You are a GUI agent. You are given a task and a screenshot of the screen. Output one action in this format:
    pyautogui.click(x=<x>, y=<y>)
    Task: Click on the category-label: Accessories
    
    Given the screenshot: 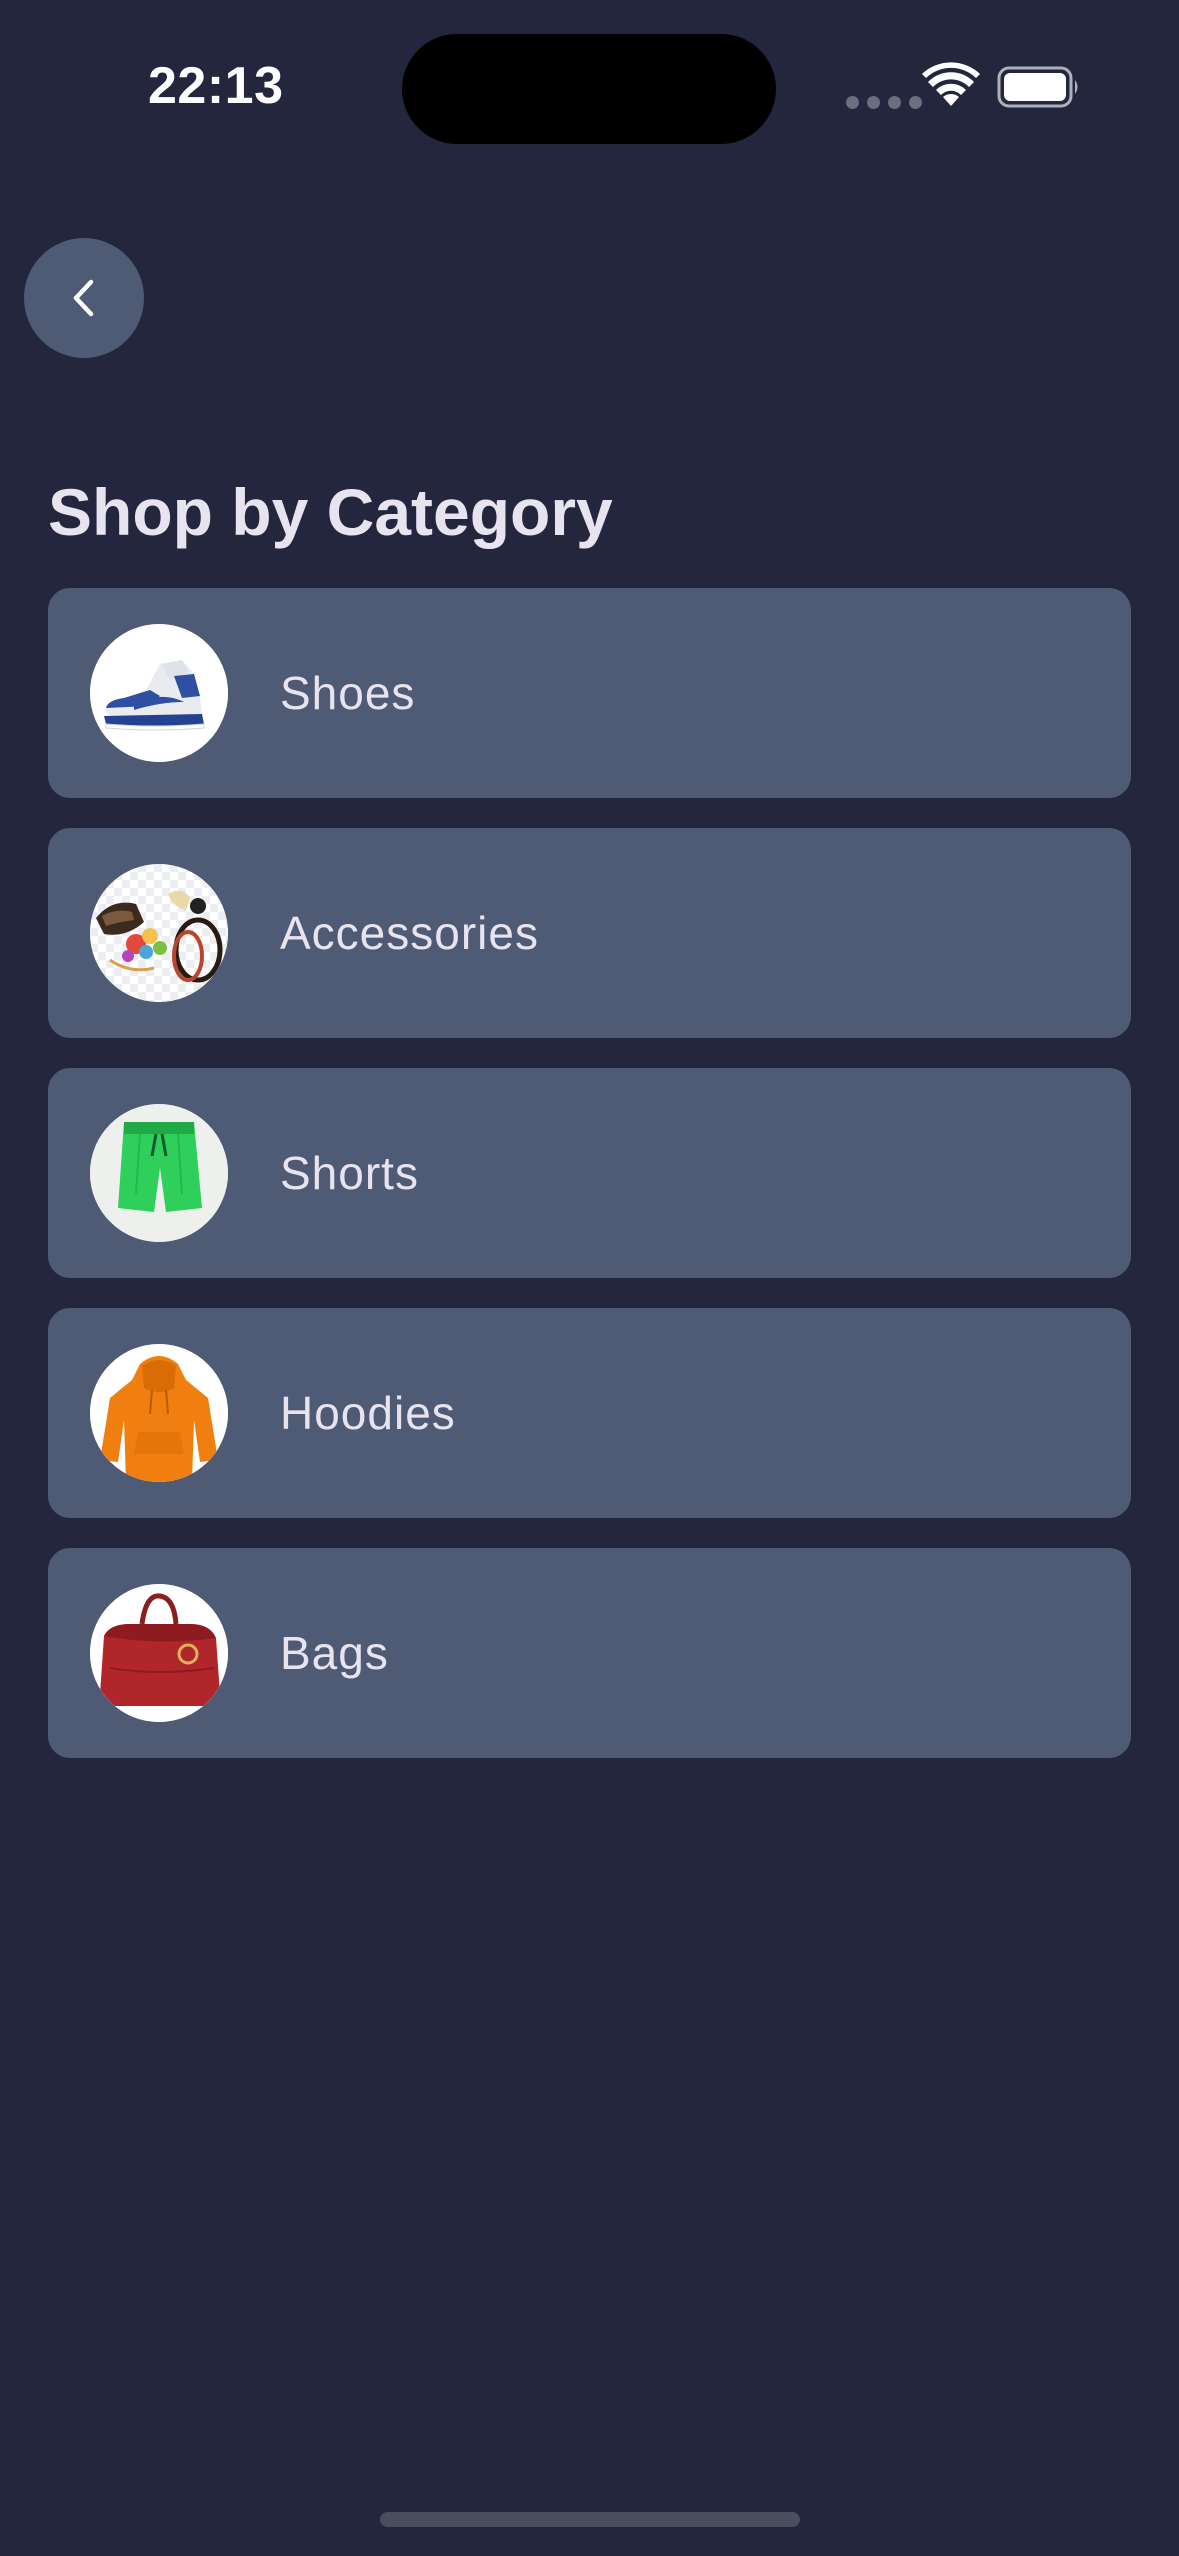 What is the action you would take?
    pyautogui.click(x=409, y=933)
    